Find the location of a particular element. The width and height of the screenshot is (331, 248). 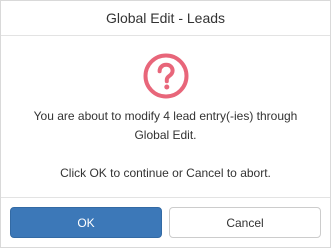

dialog-title: Global Edit - Leads is located at coordinates (165, 18).